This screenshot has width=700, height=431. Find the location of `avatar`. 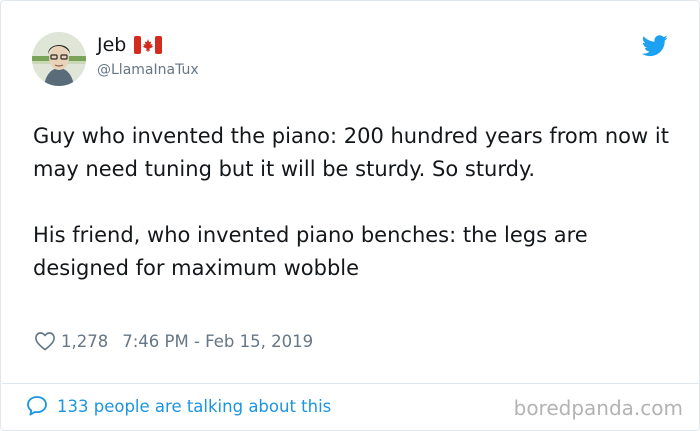

avatar is located at coordinates (59, 59).